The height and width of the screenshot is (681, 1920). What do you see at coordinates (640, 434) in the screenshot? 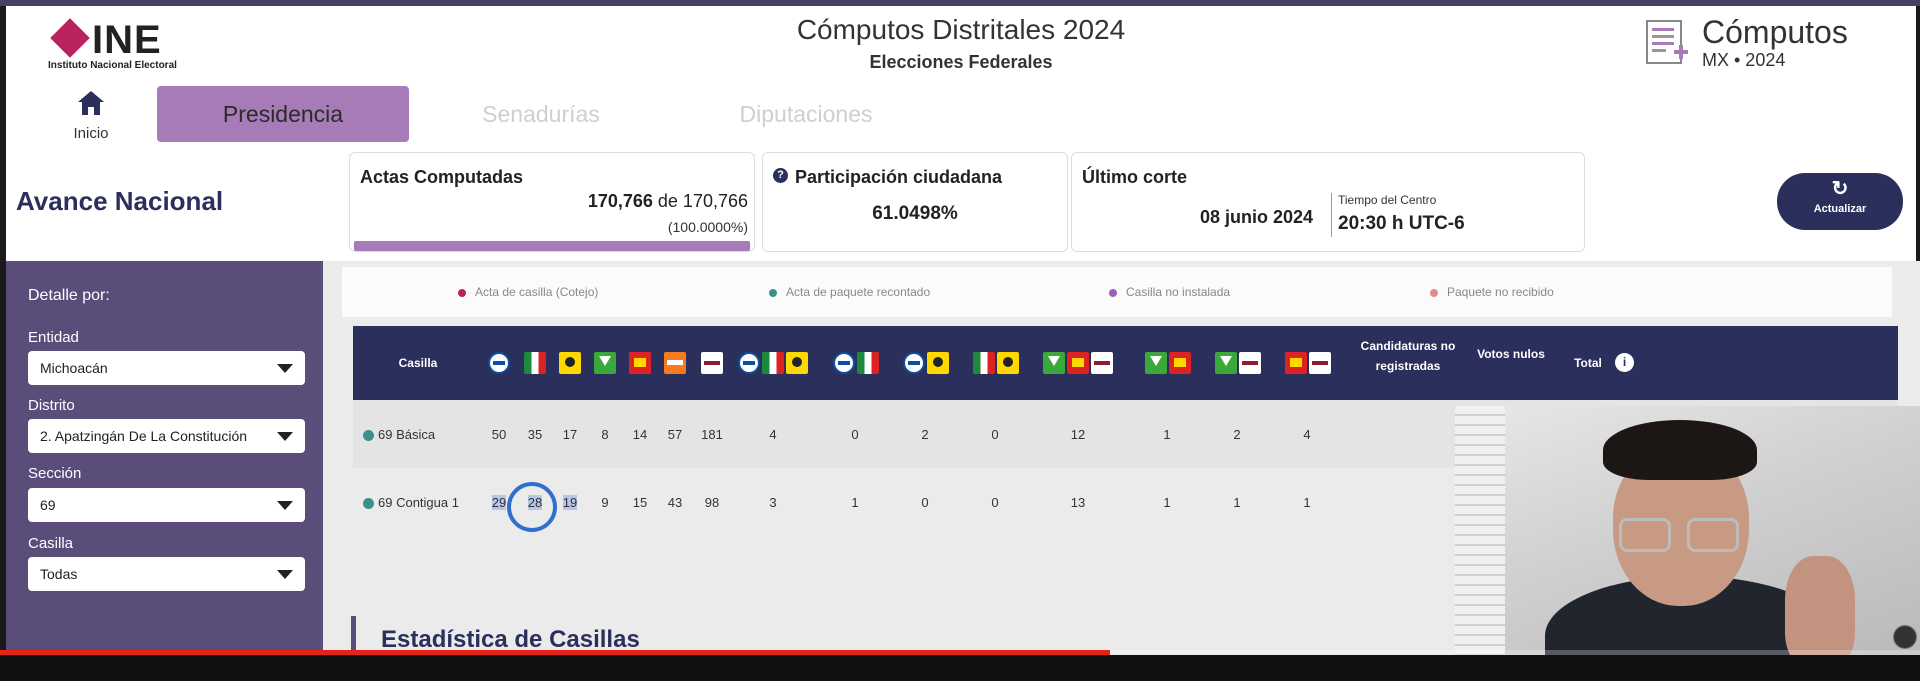
I see `vote-cell: 14` at bounding box center [640, 434].